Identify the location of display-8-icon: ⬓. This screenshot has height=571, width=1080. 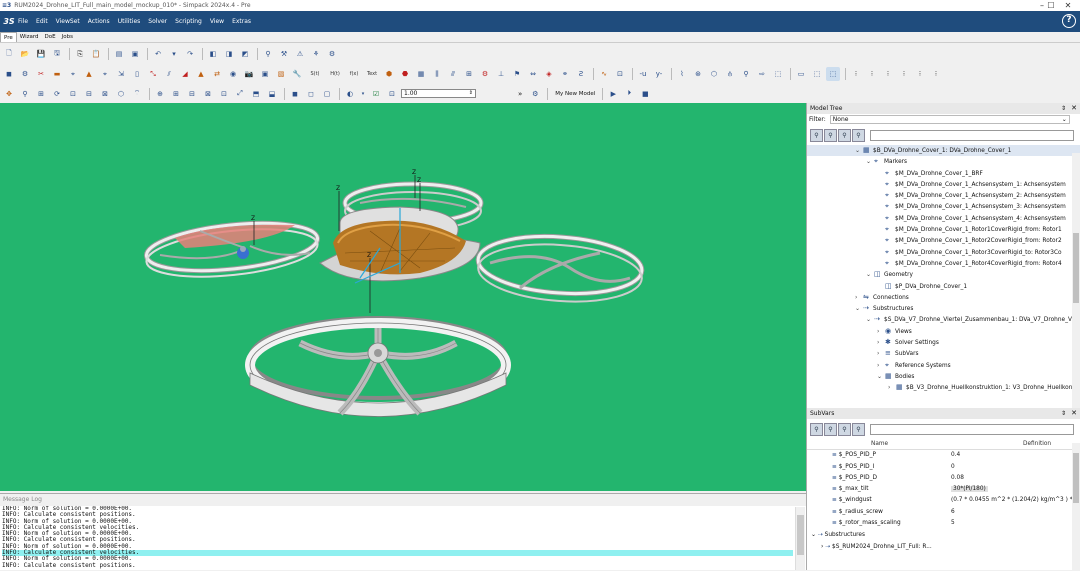
(272, 94).